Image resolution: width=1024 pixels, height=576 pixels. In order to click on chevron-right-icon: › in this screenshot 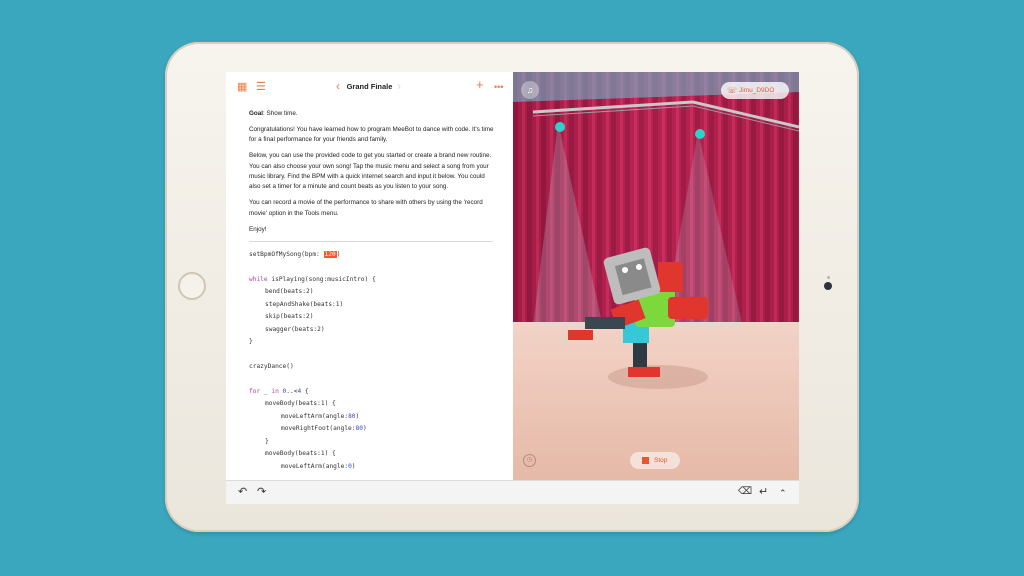, I will do `click(399, 86)`.